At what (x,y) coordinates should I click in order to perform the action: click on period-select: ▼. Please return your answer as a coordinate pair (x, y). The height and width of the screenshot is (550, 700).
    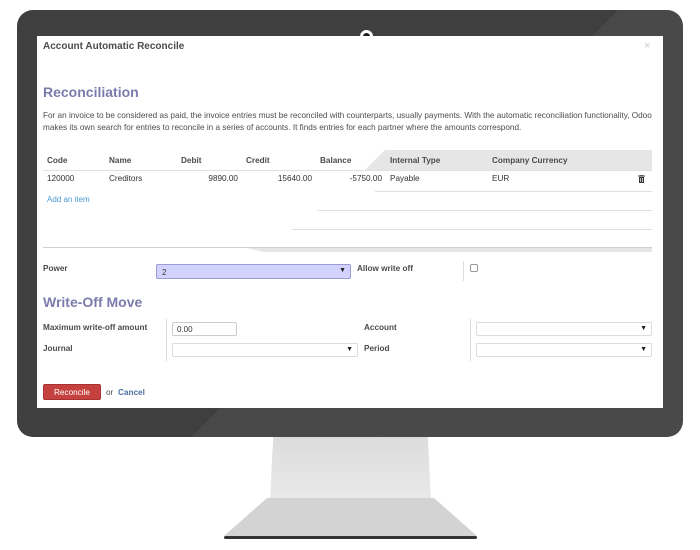
    Looking at the image, I should click on (564, 350).